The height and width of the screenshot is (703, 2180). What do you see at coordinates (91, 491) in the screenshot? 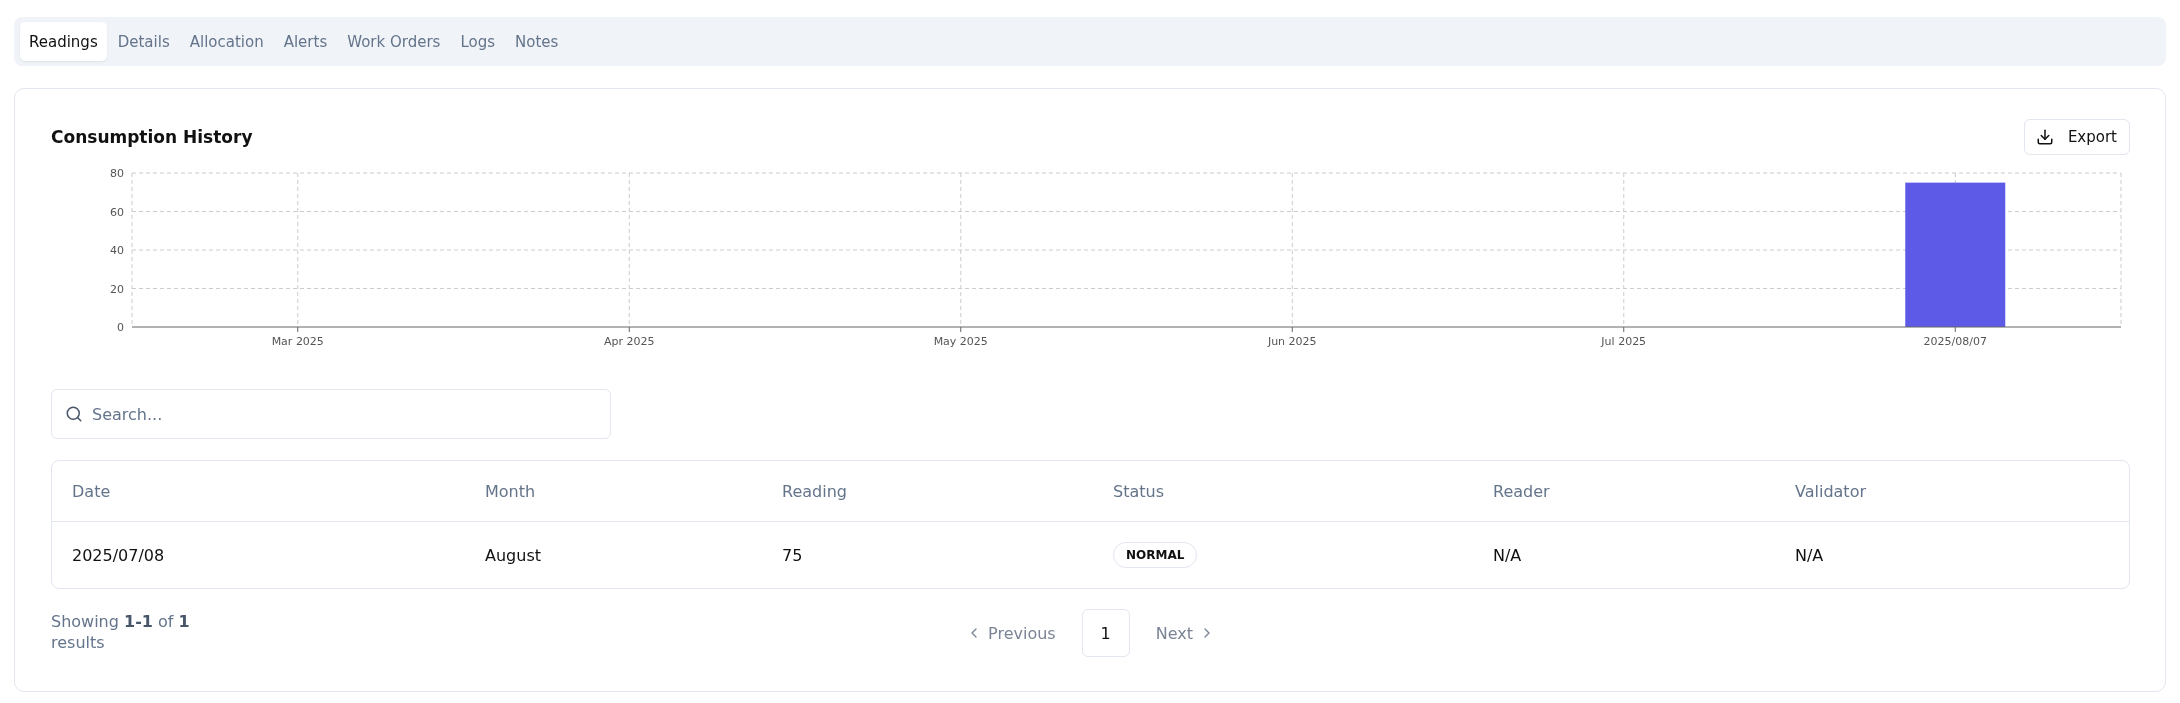
I see `column-header: Date` at bounding box center [91, 491].